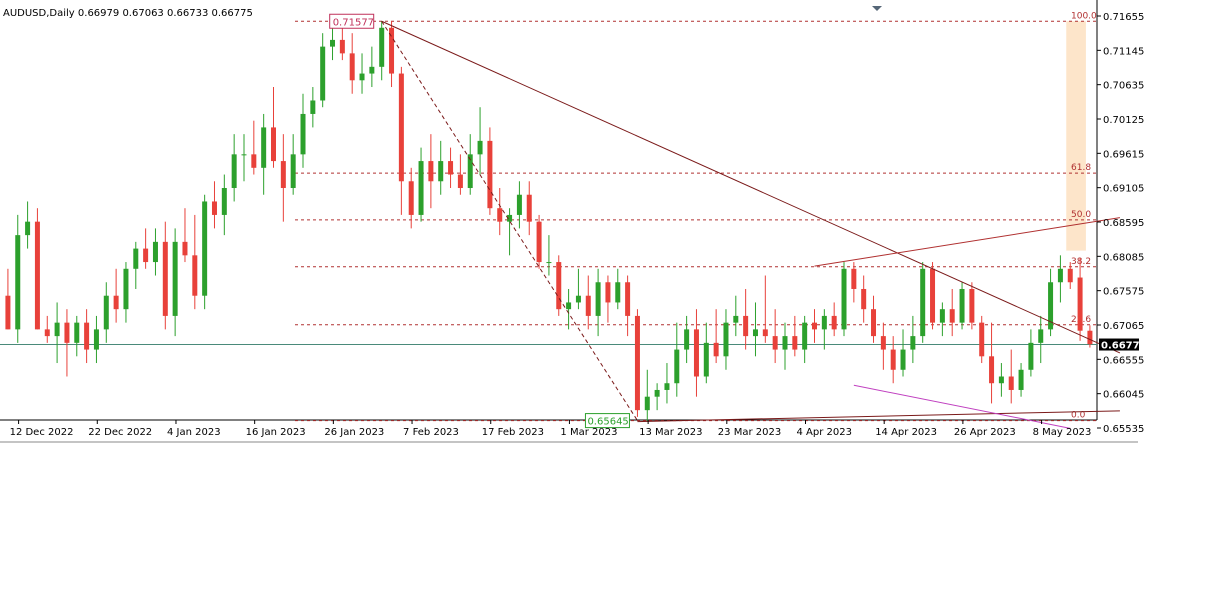  What do you see at coordinates (824, 432) in the screenshot?
I see `x-tick-label: 4 Apr 2023` at bounding box center [824, 432].